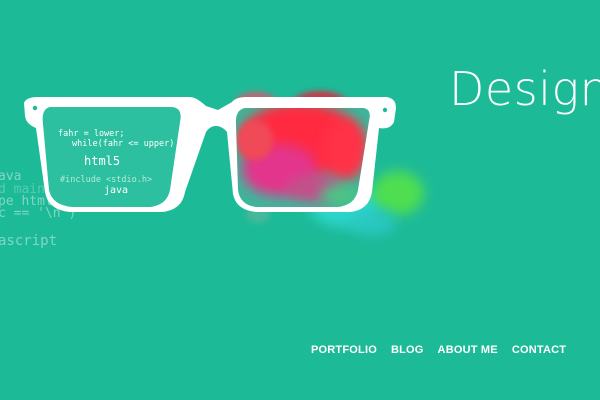  Describe the element at coordinates (106, 180) in the screenshot. I see `code-line: #include <stdio.h>` at that location.